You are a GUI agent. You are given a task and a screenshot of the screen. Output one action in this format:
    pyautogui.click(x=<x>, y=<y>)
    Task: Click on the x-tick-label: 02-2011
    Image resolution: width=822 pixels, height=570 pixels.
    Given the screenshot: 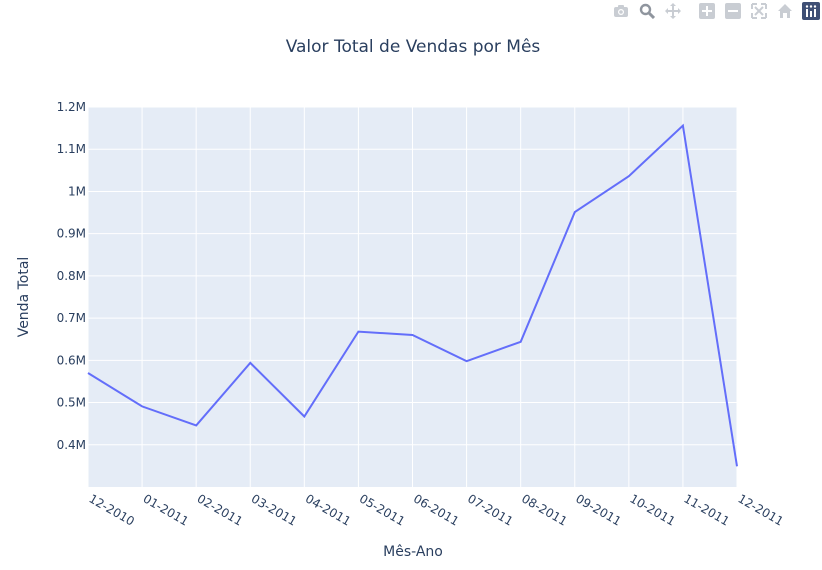 What is the action you would take?
    pyautogui.click(x=220, y=509)
    